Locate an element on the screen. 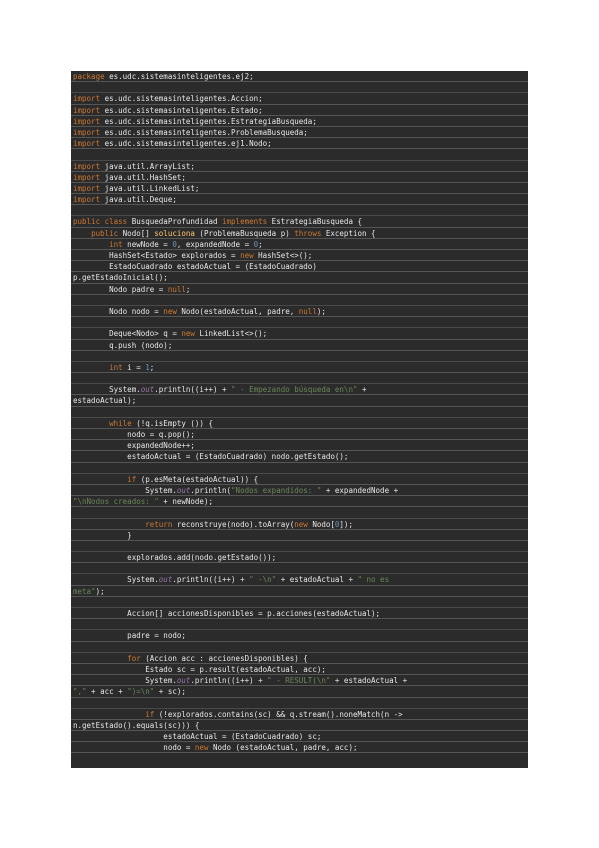 This screenshot has width=599, height=848. code-token: implements is located at coordinates (245, 222).